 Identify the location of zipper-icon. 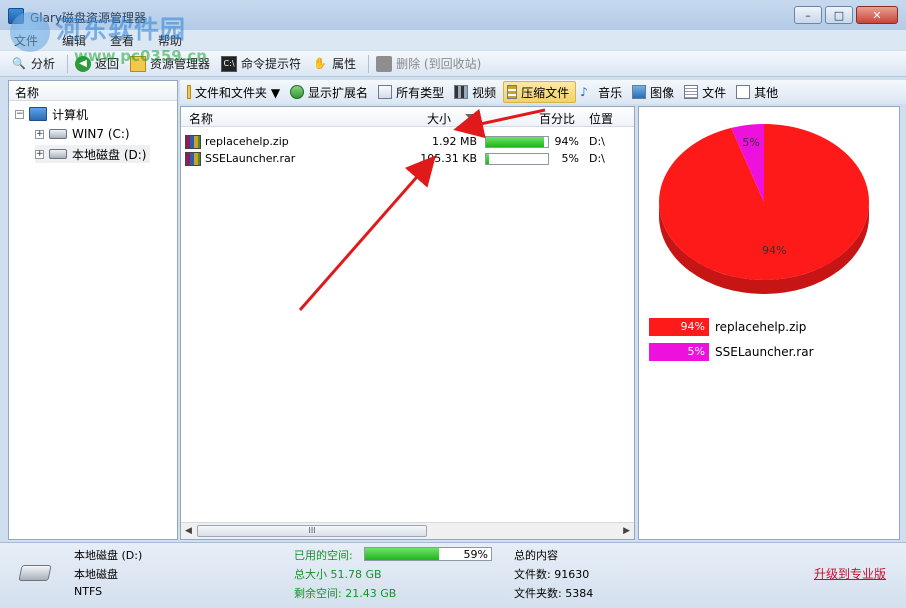
(512, 92).